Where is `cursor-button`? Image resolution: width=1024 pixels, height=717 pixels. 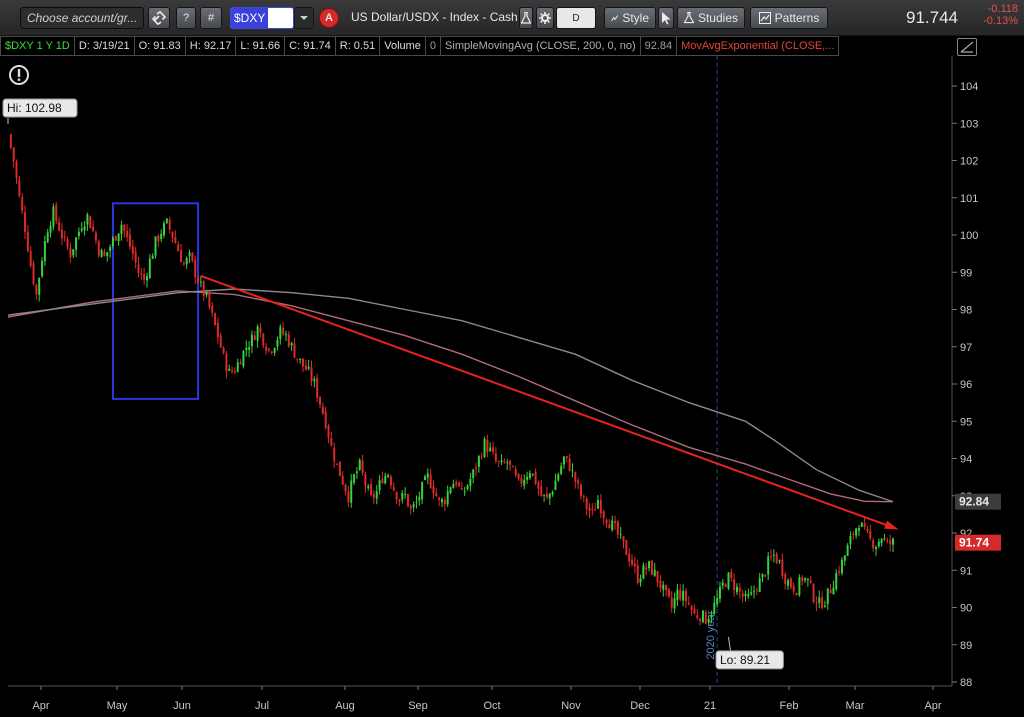
cursor-button is located at coordinates (666, 18).